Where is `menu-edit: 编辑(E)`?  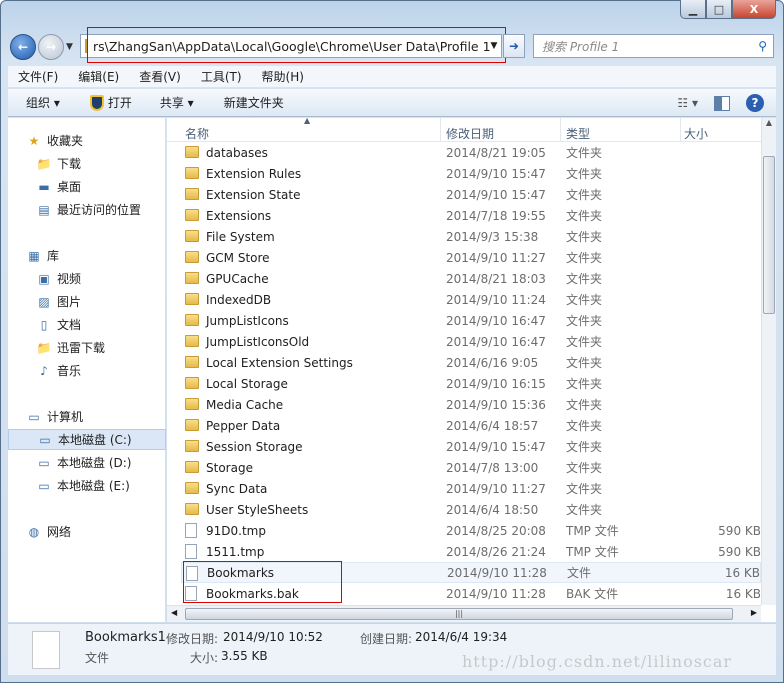
menu-edit: 编辑(E) is located at coordinates (98, 76).